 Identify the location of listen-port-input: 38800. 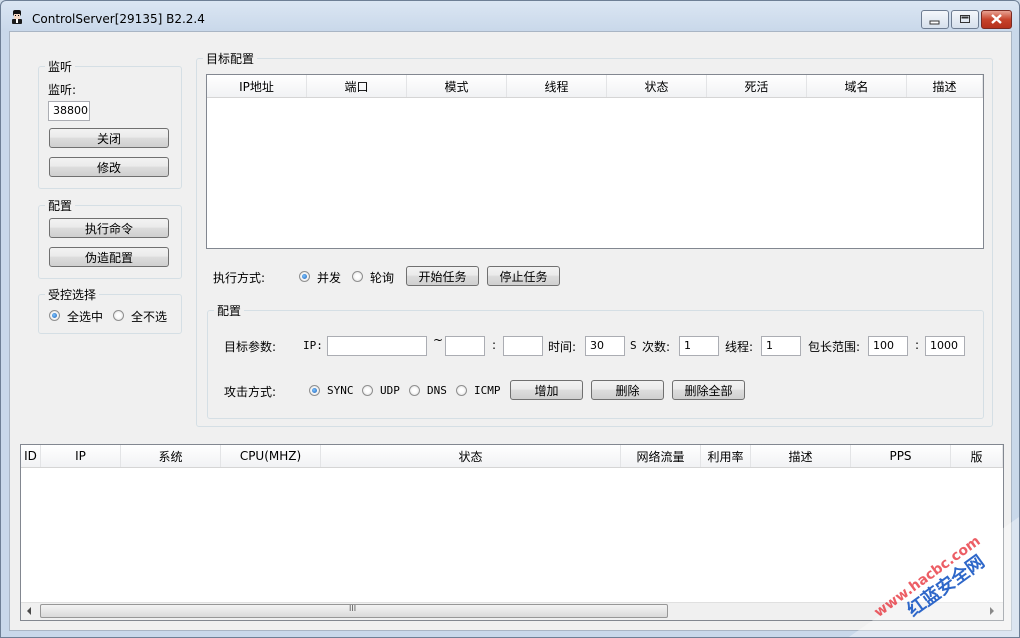
(69, 111).